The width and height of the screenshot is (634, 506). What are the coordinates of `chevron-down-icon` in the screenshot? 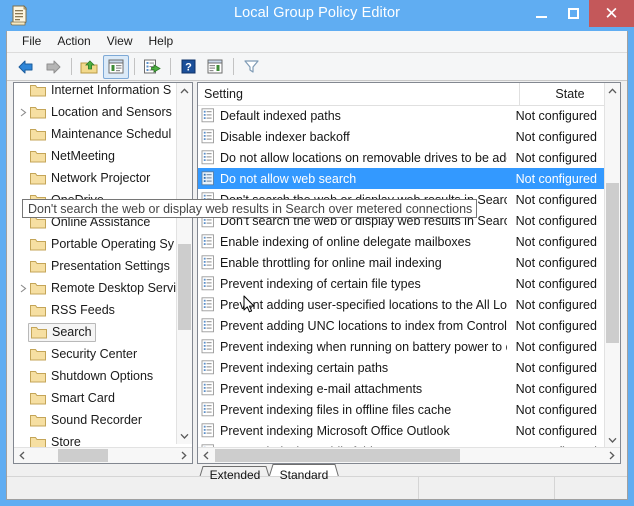 It's located at (184, 436).